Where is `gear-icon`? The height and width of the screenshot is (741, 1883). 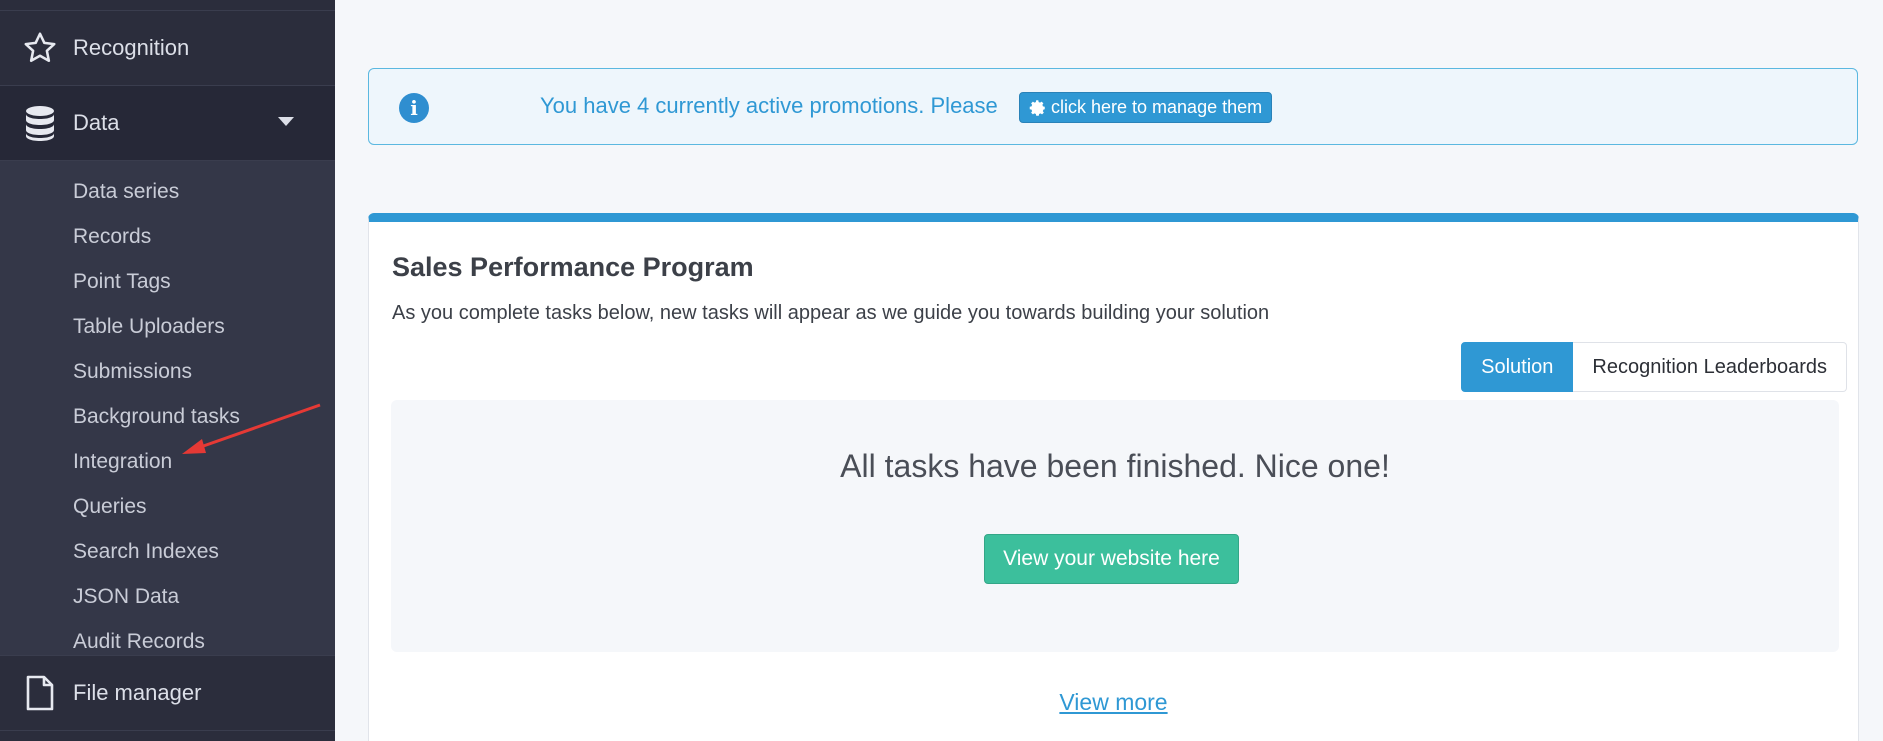
gear-icon is located at coordinates (1038, 108).